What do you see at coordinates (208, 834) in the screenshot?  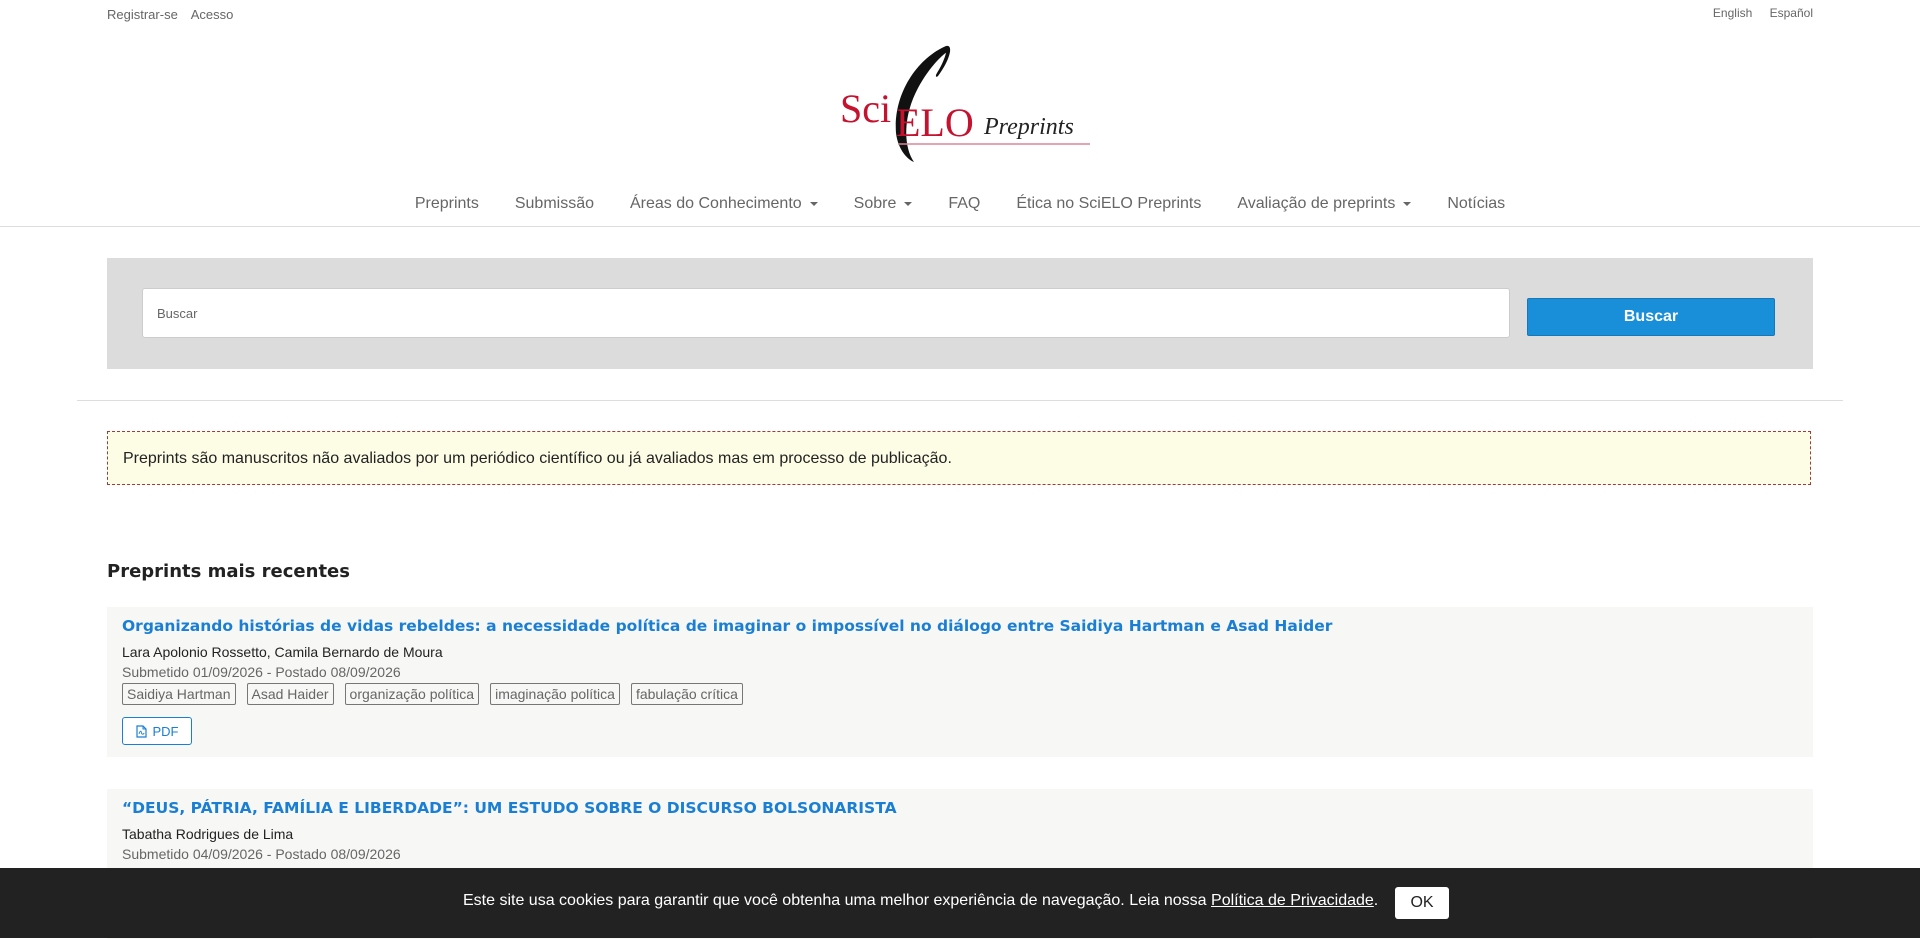 I see `preprint-authors: Tabatha Rodrigues de Lima` at bounding box center [208, 834].